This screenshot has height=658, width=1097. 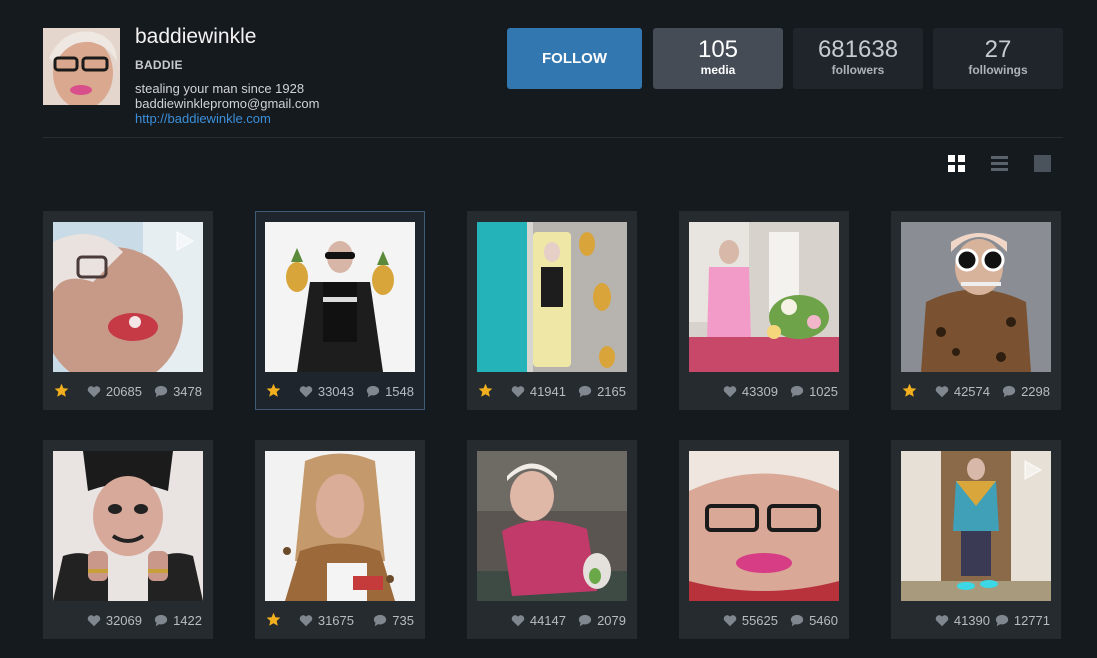 I want to click on media-card: 44147 2079, so click(x=552, y=539).